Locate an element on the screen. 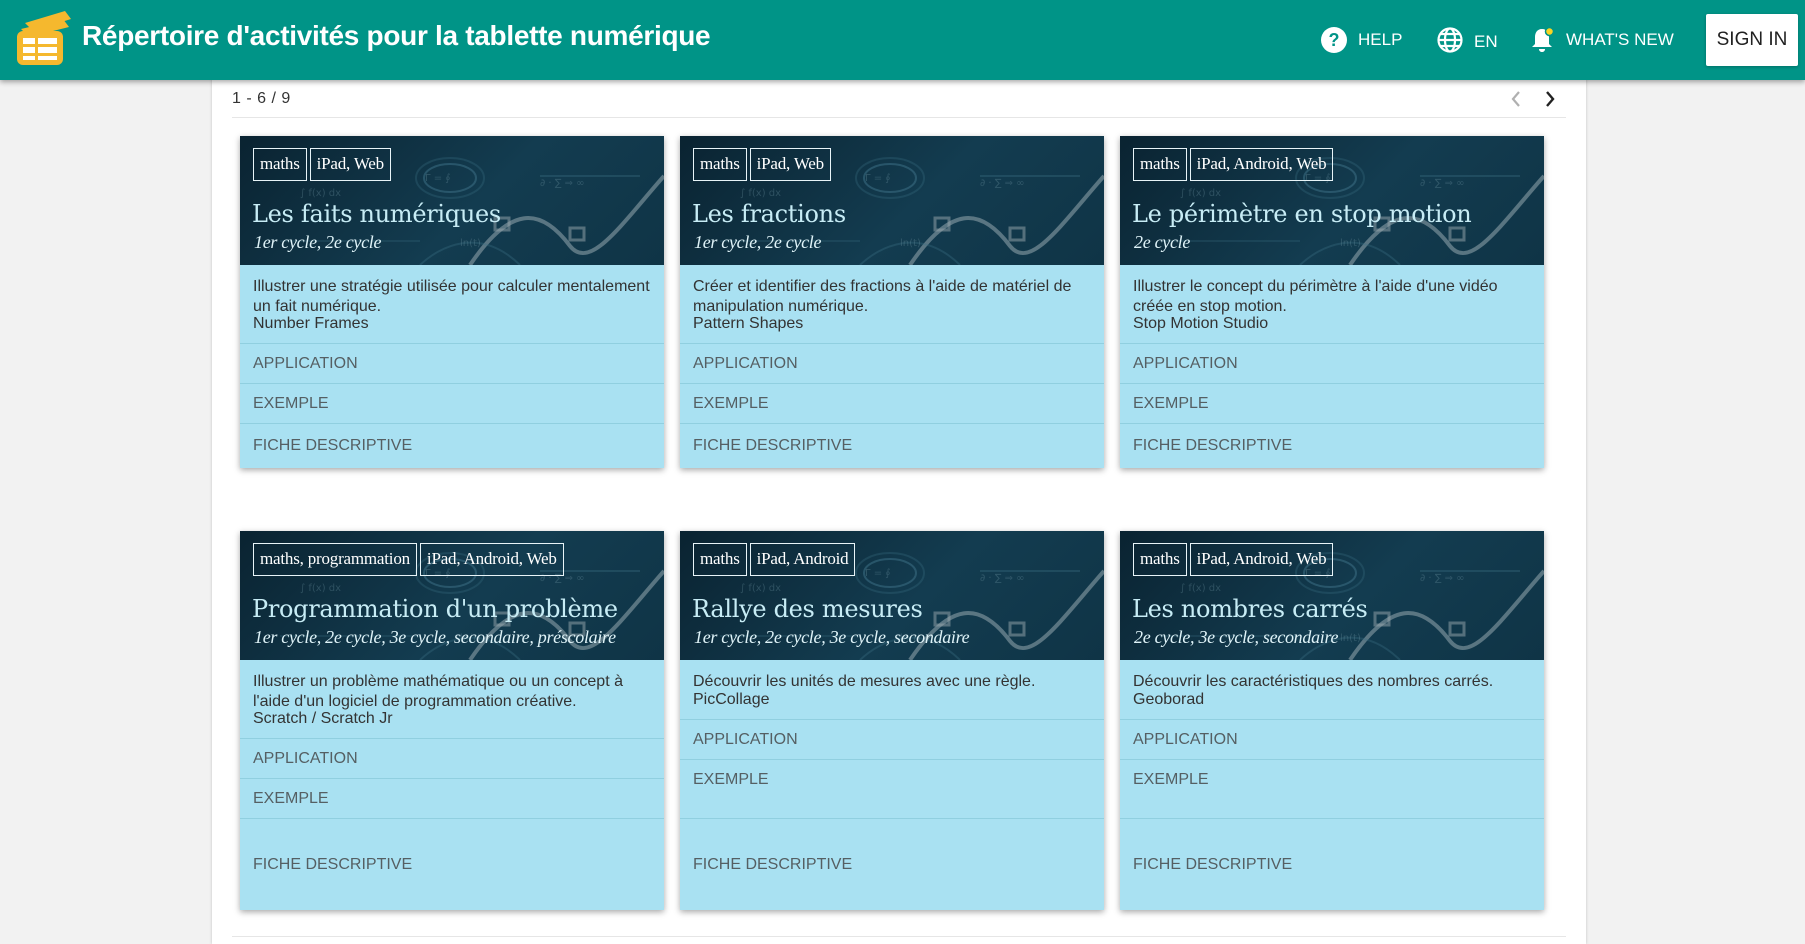  card-app-name: Geoborad is located at coordinates (1169, 699).